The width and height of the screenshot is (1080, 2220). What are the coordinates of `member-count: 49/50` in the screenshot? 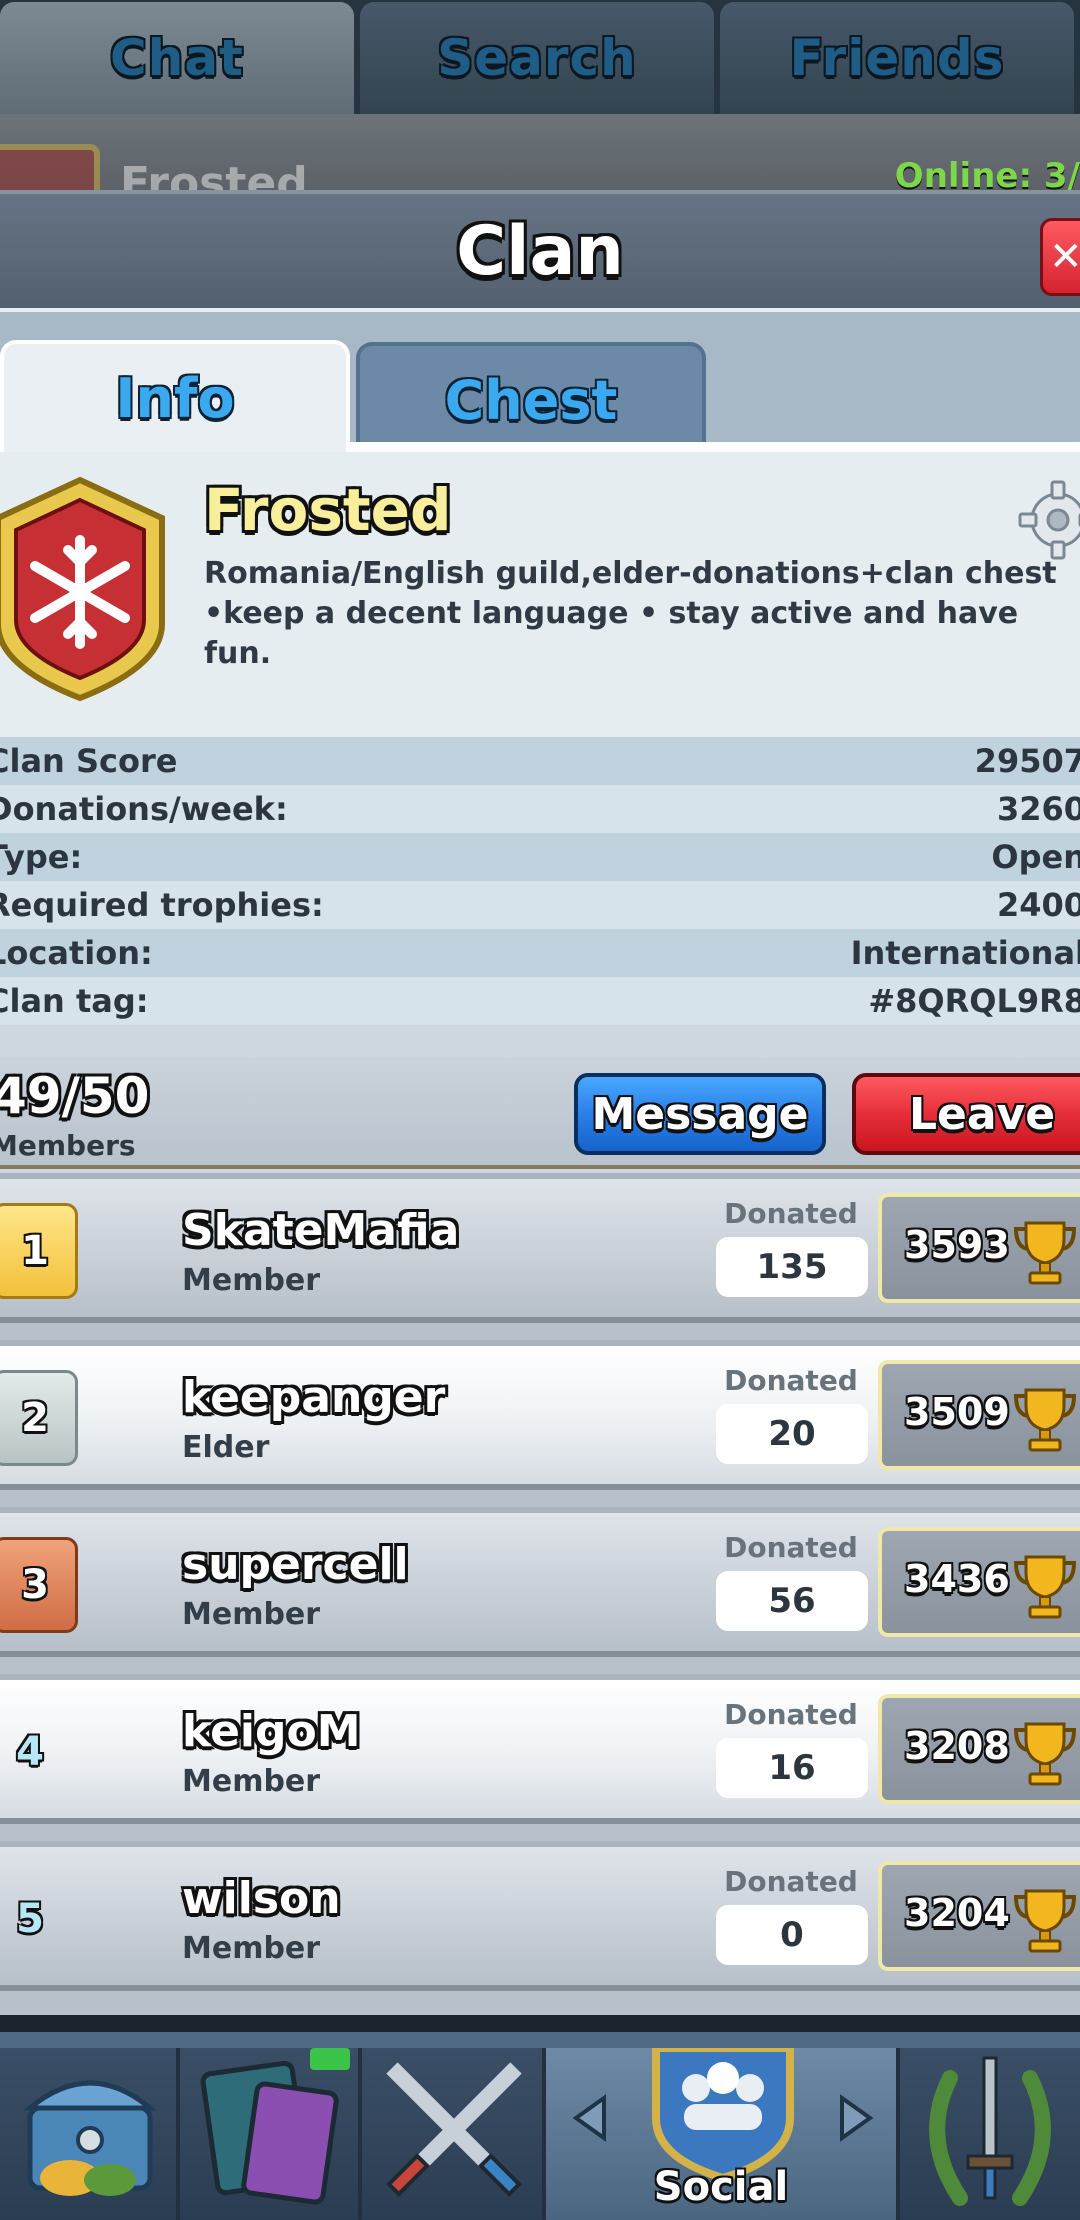 It's located at (75, 1096).